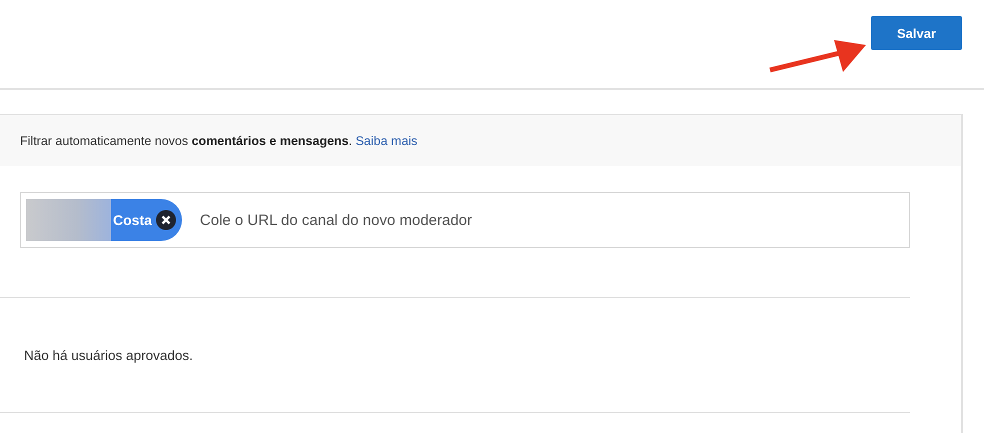 The height and width of the screenshot is (433, 984). I want to click on close-icon, so click(166, 220).